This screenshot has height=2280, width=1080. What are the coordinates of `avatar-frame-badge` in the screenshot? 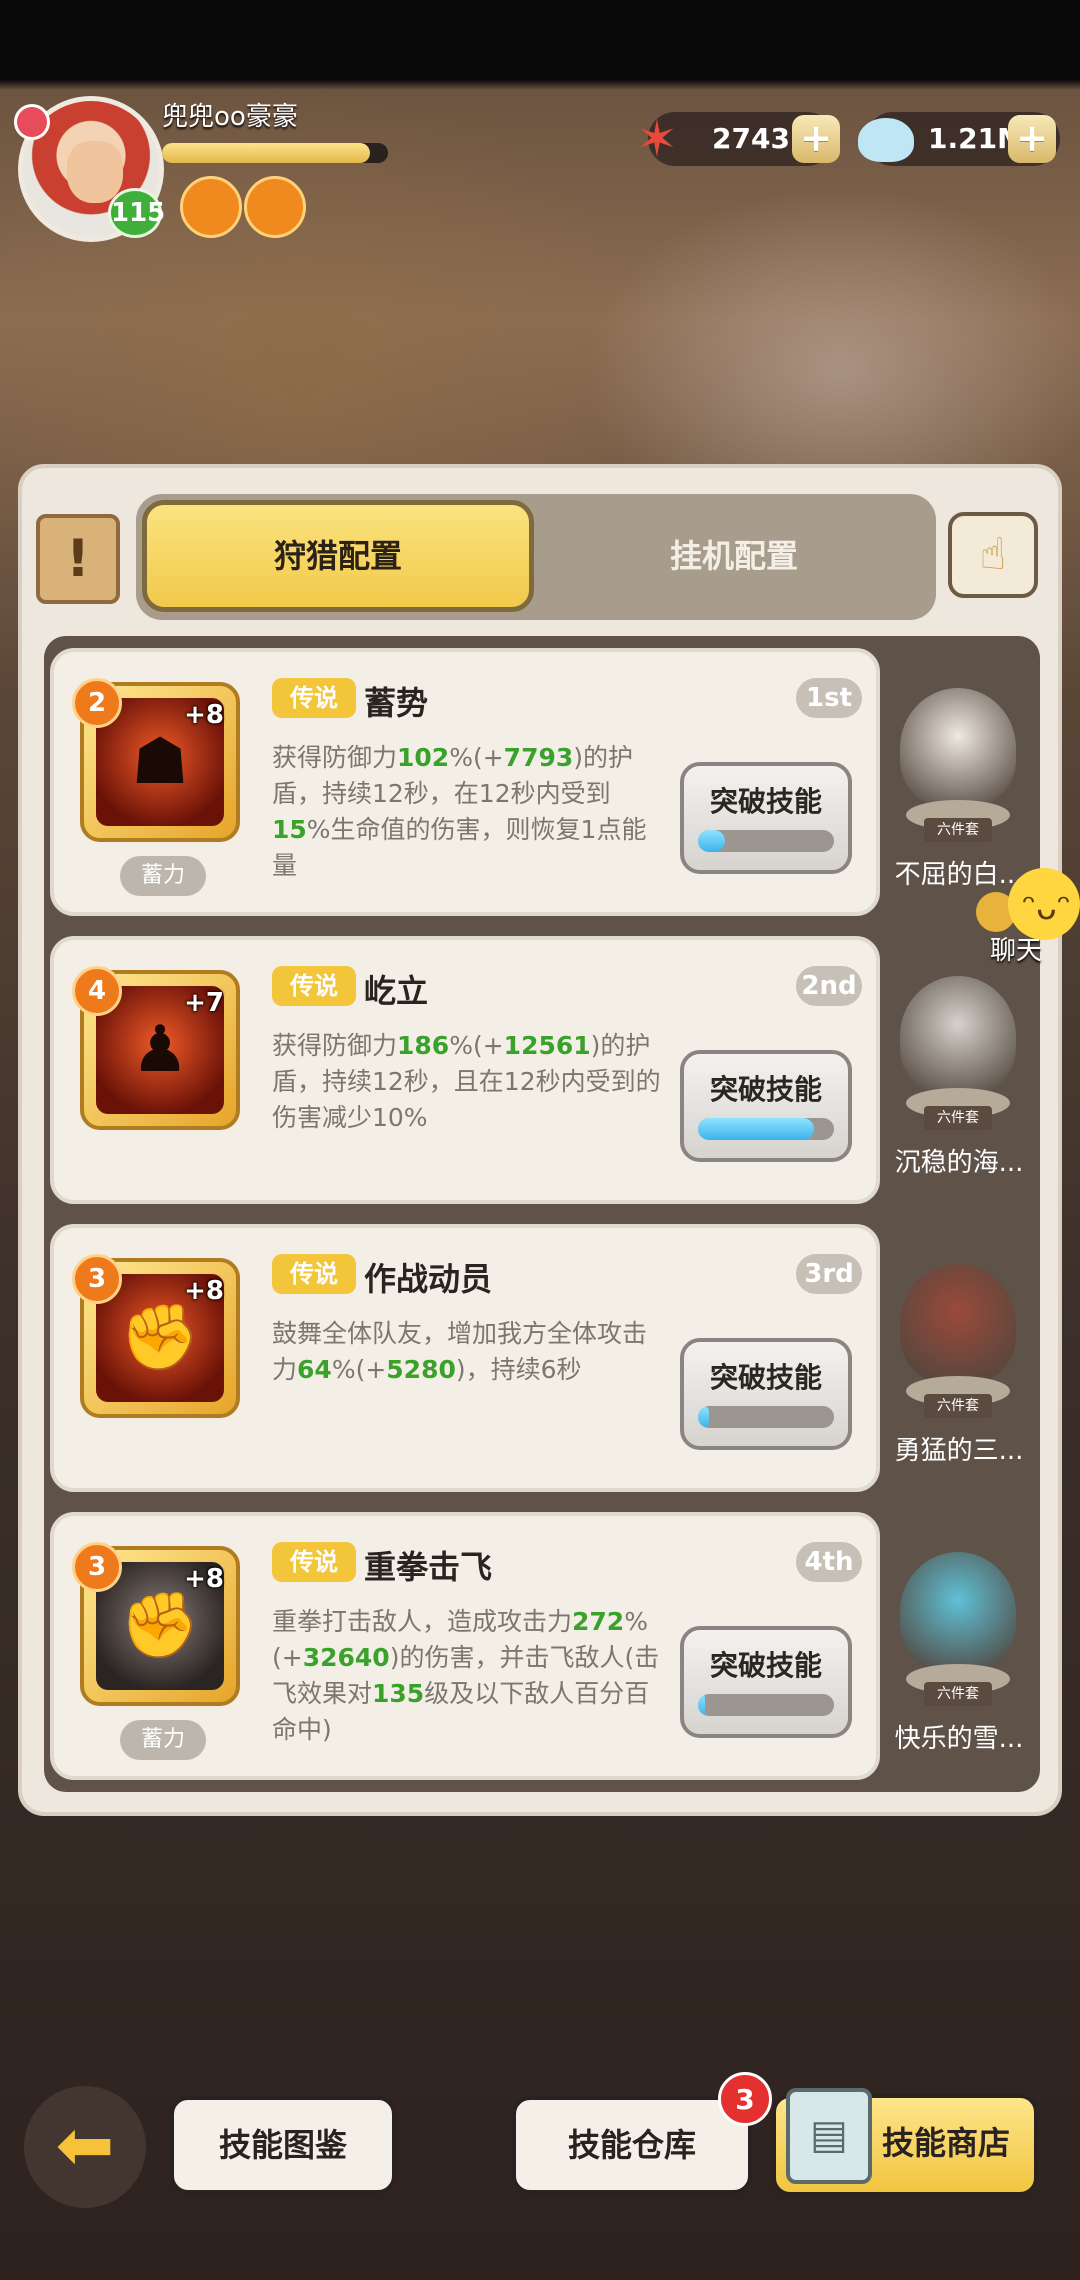 It's located at (32, 122).